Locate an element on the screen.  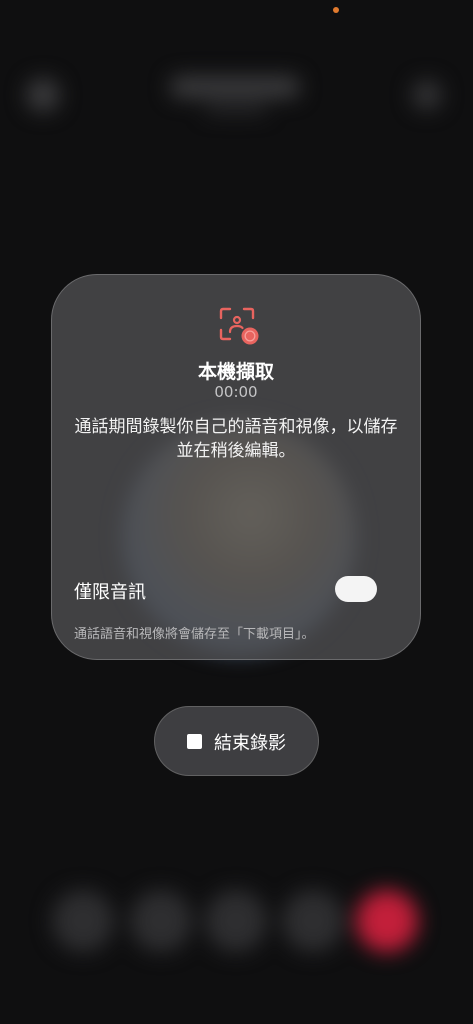
more-options-button is located at coordinates (427, 95).